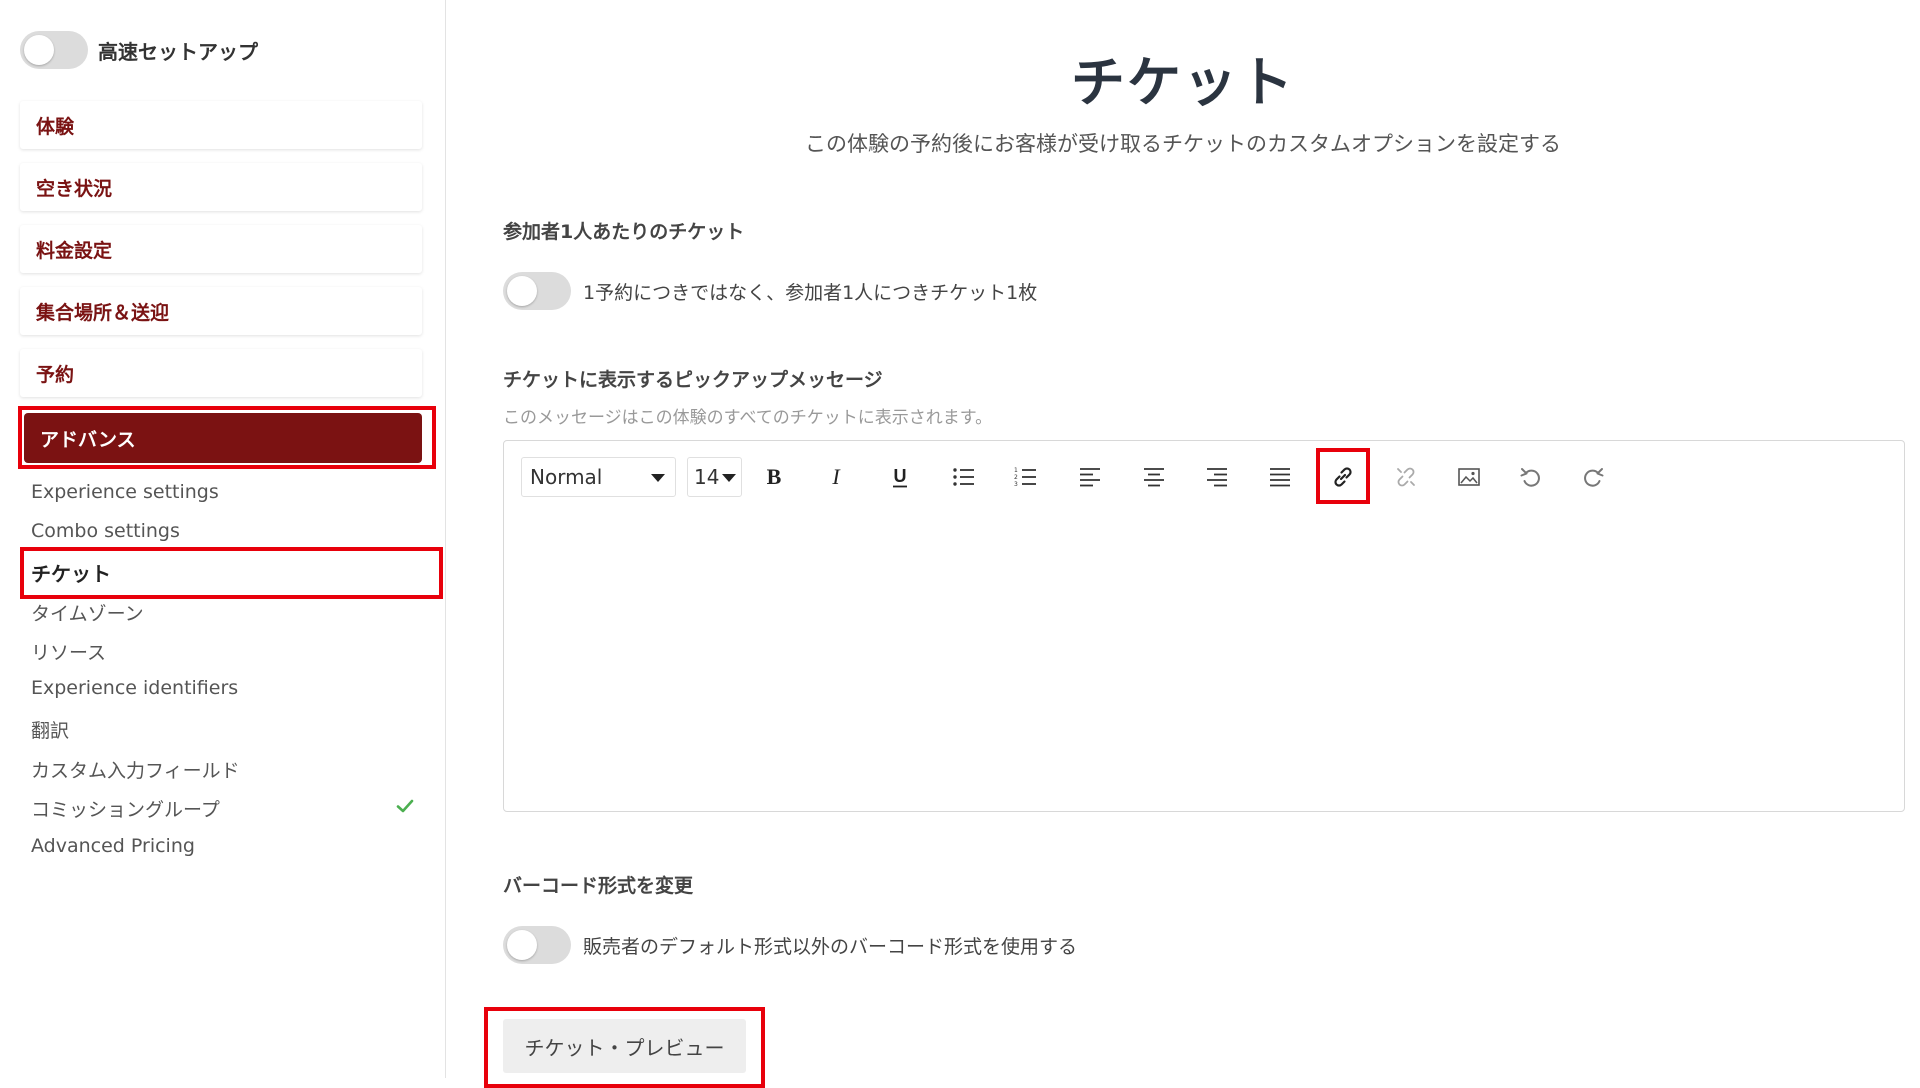 The width and height of the screenshot is (1920, 1088). What do you see at coordinates (221, 311) in the screenshot?
I see `nav-meeting-point: 集合場所＆送迎` at bounding box center [221, 311].